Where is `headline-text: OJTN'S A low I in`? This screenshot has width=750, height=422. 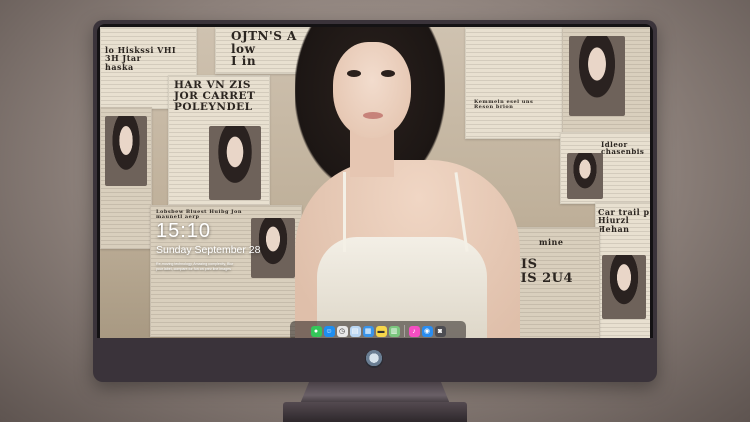 headline-text: OJTN'S A low I in is located at coordinates (264, 49).